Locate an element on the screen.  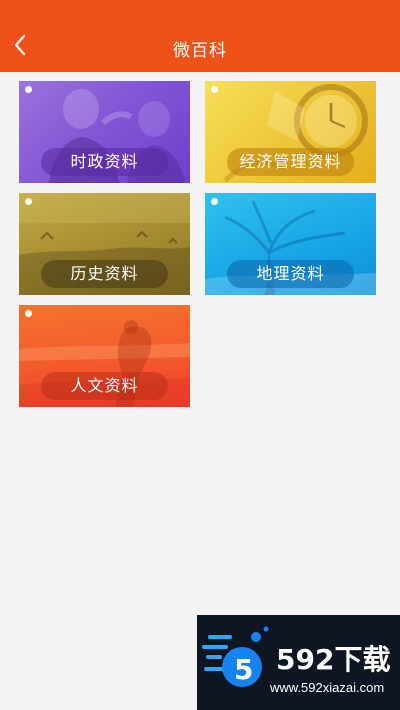
category-label: 经济管理资料 is located at coordinates (290, 162).